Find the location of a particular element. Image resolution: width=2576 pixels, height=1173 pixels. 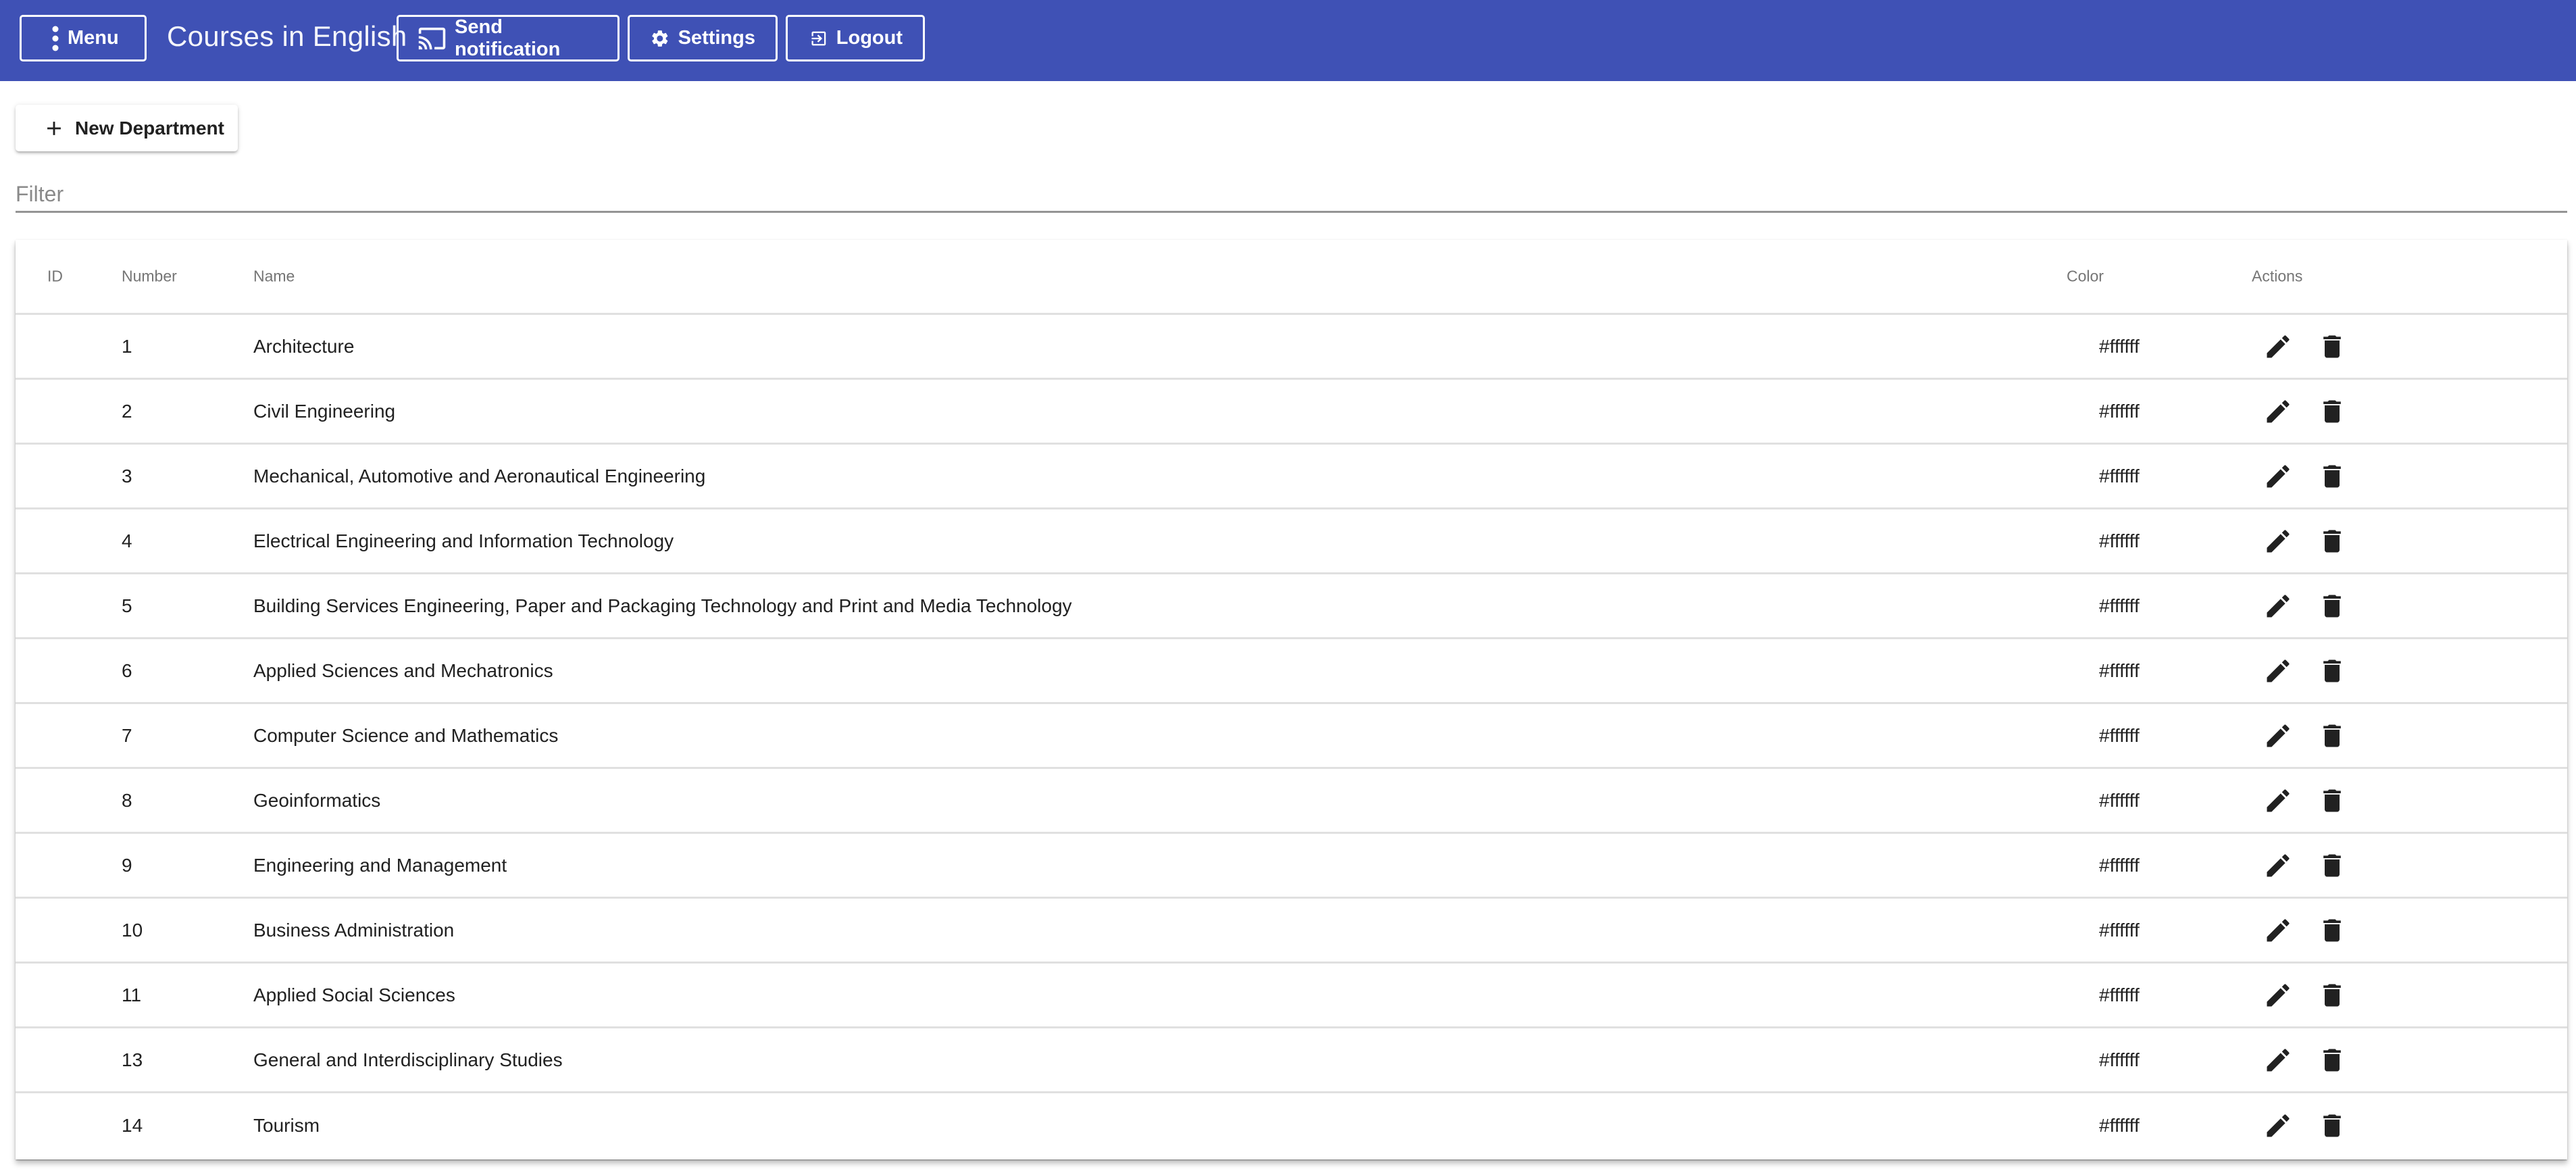

cell-number: 7 is located at coordinates (127, 735).